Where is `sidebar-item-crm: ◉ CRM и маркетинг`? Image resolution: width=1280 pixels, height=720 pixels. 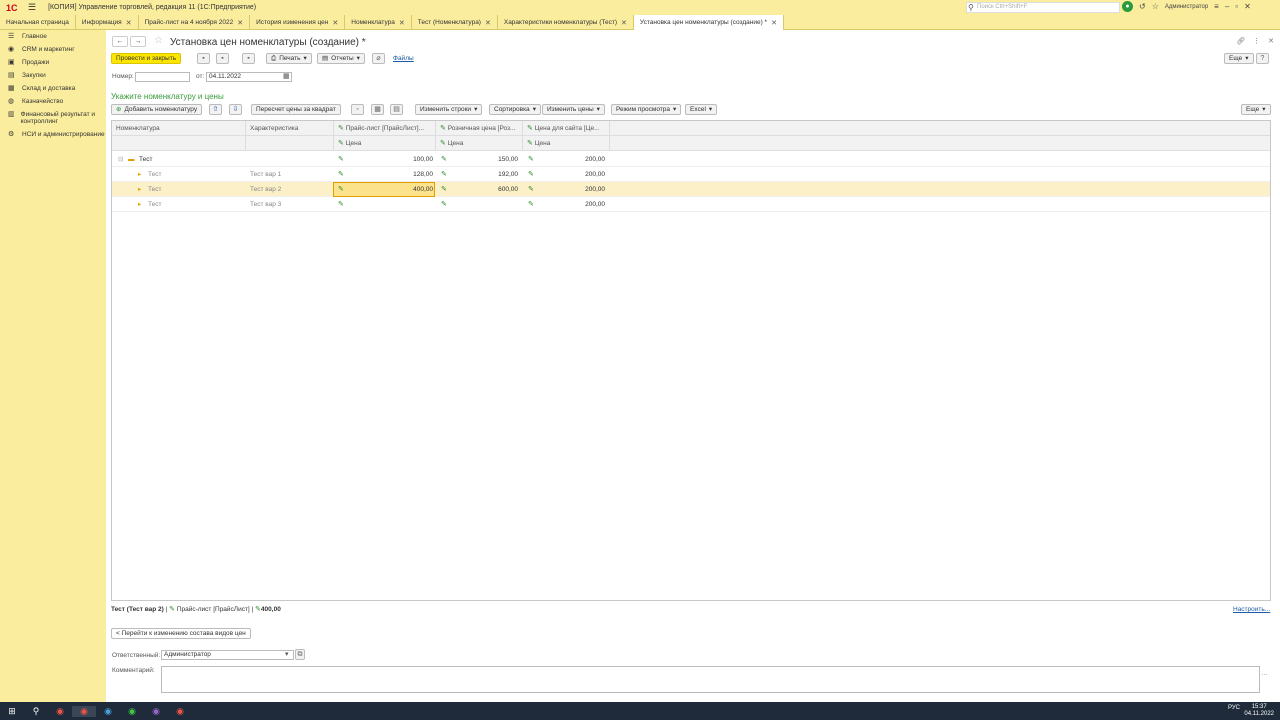
sidebar-item-crm: ◉ CRM и маркетинг is located at coordinates (53, 49).